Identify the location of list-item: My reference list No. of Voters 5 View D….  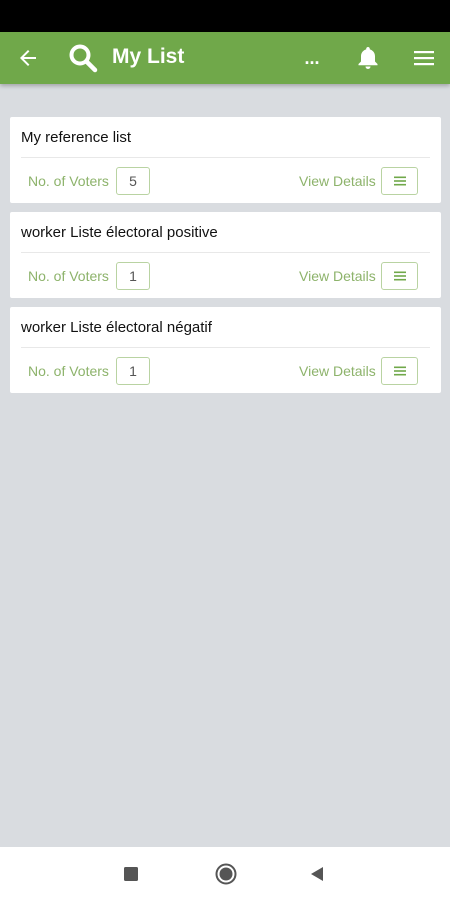
(225, 160).